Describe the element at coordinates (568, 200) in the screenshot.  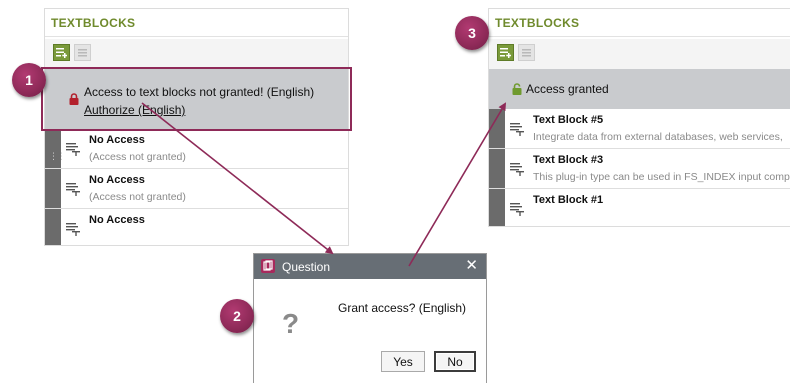
I see `item-title: Text Block #1` at that location.